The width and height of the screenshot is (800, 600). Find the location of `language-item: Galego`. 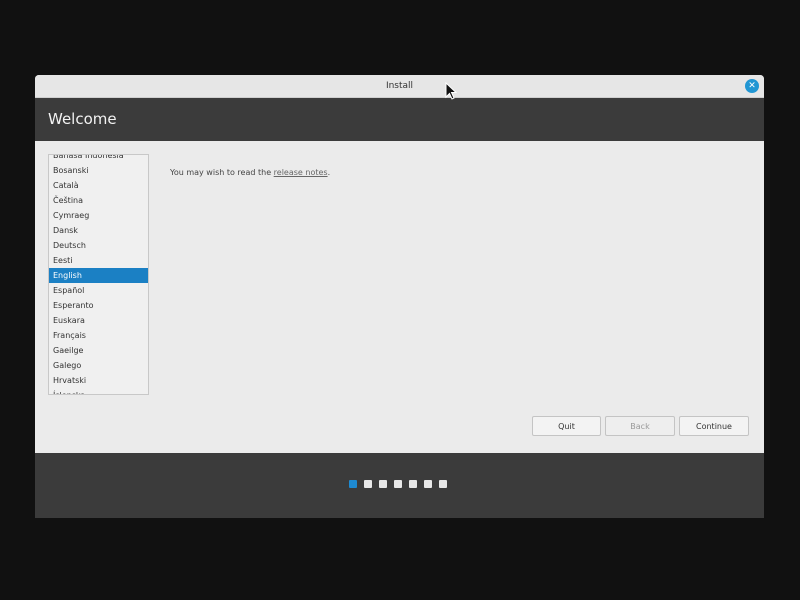

language-item: Galego is located at coordinates (98, 365).